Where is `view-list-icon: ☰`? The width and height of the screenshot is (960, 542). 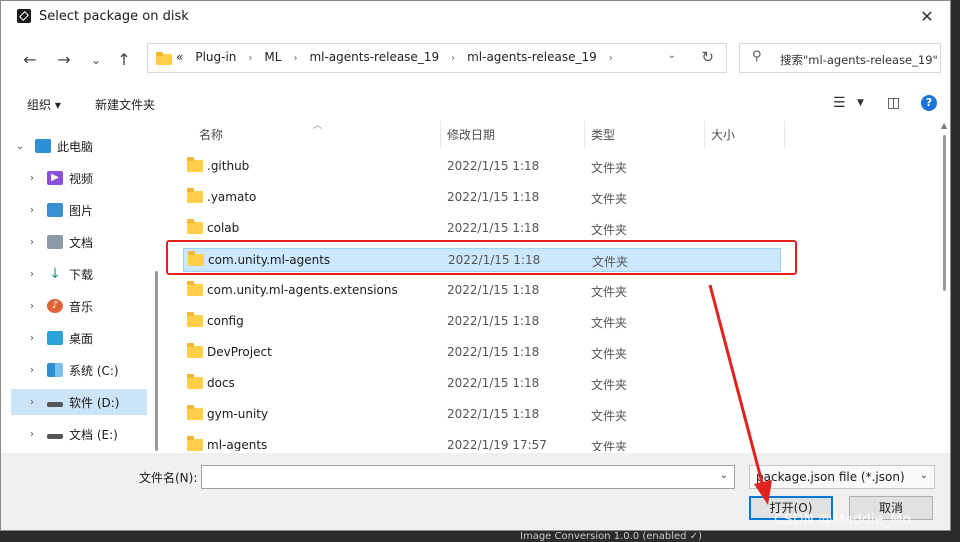
view-list-icon: ☰ is located at coordinates (839, 103).